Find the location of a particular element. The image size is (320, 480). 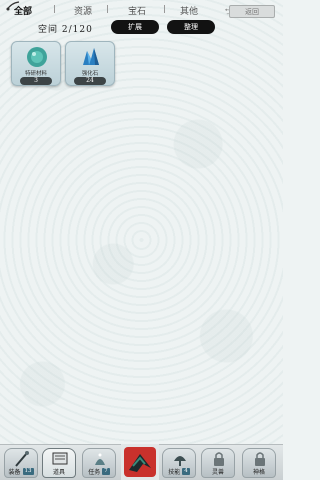

space-label: 空间 is located at coordinates (48, 30).